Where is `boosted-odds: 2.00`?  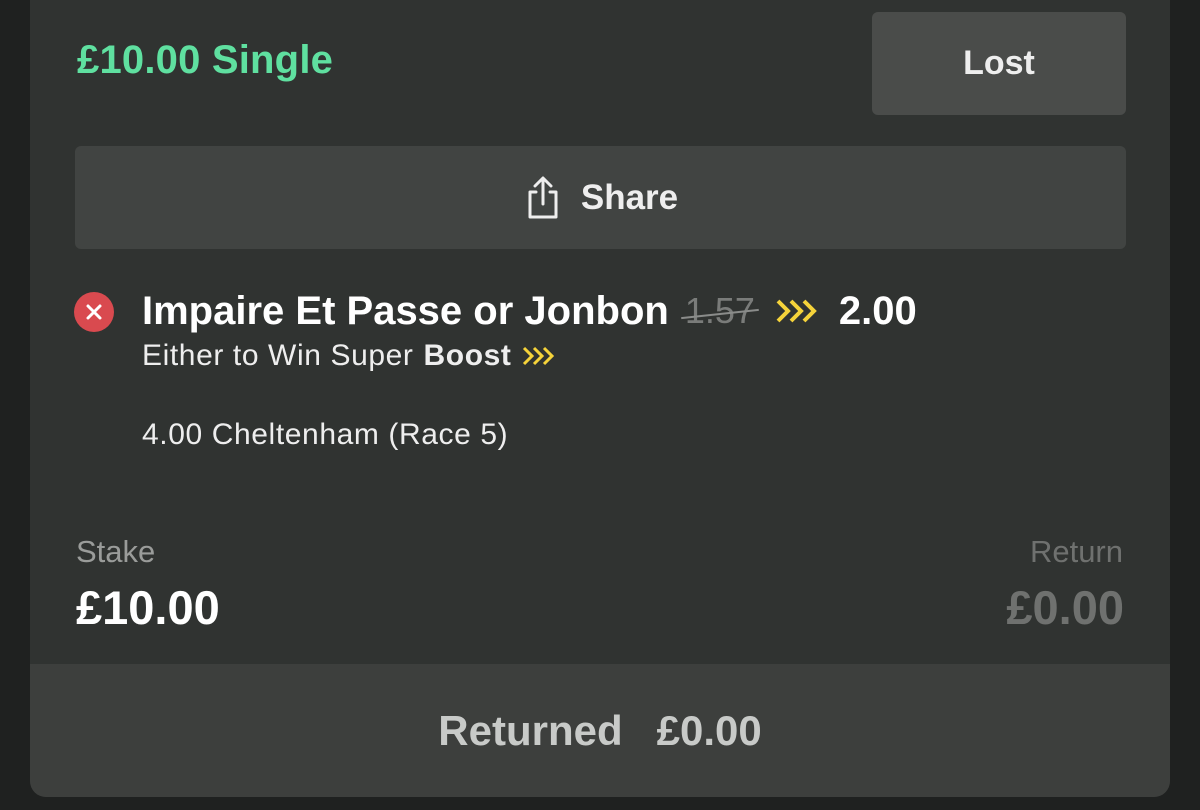
boosted-odds: 2.00 is located at coordinates (877, 310).